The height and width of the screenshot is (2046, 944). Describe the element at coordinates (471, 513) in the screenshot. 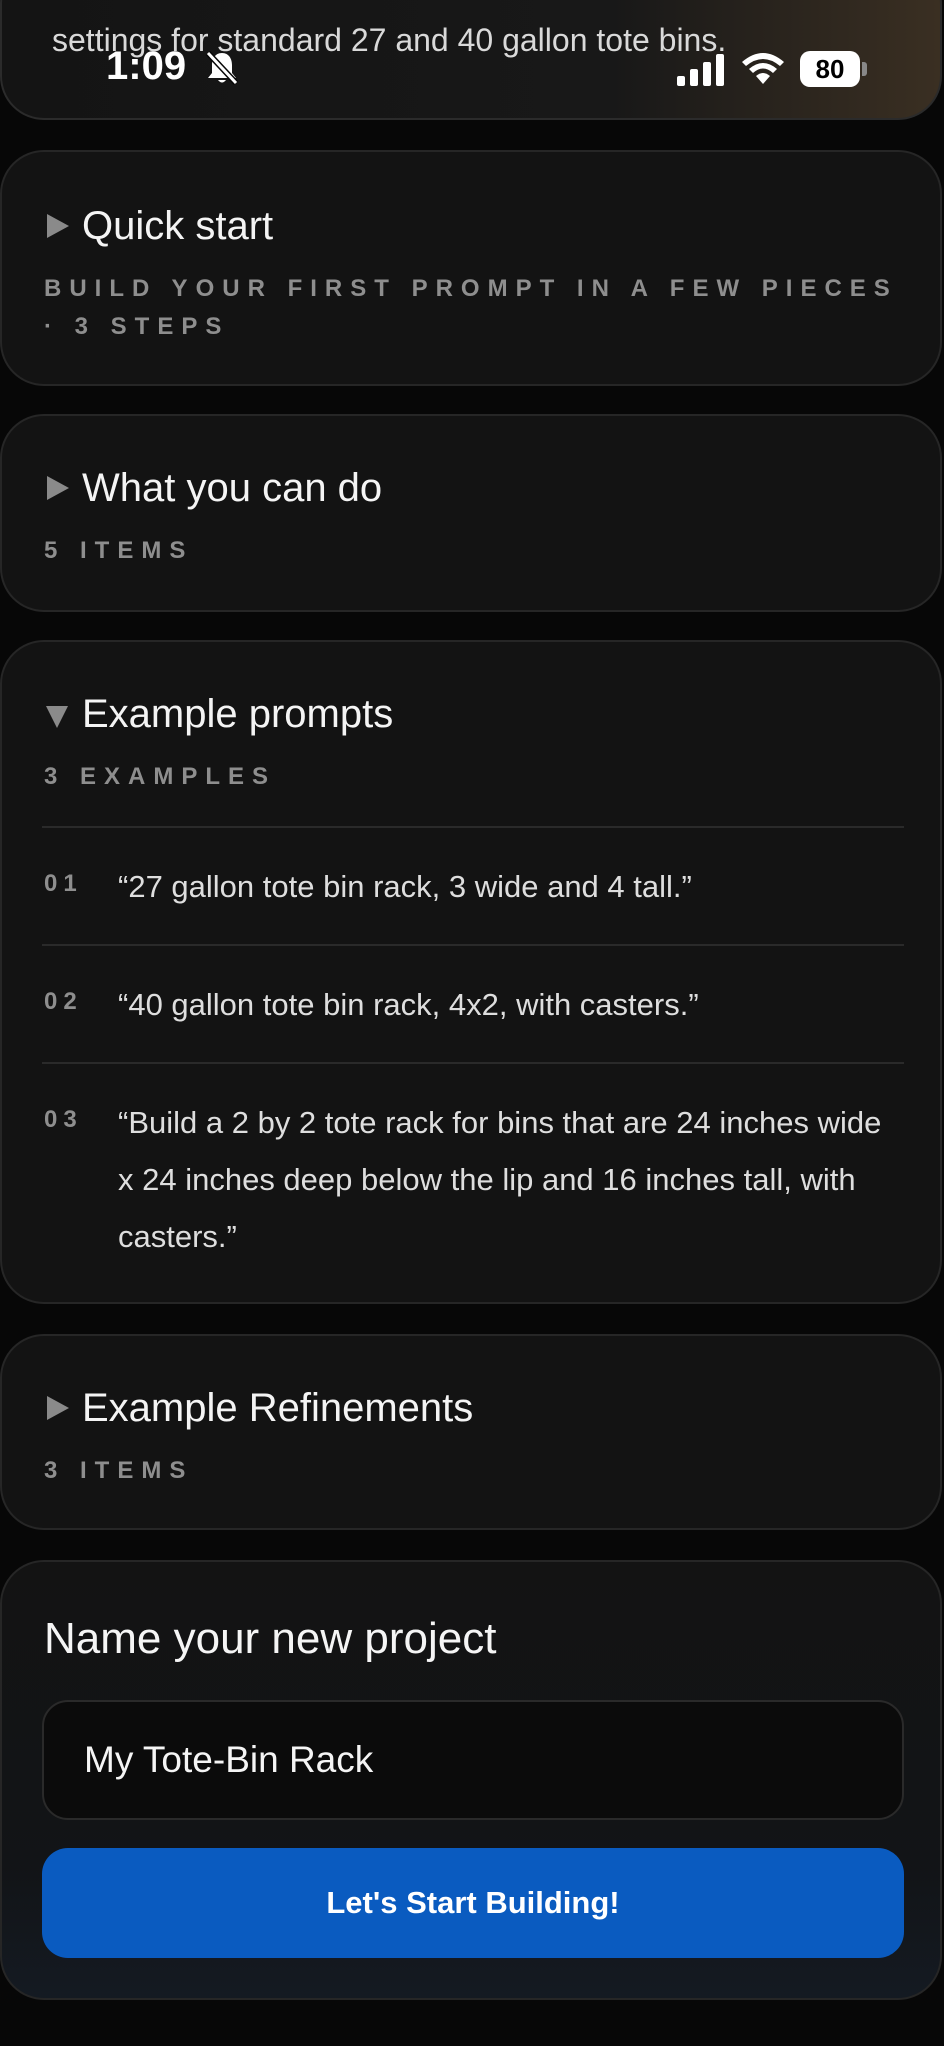

I see `section-what-you-can-do: What you can do 5 ITEMS` at that location.